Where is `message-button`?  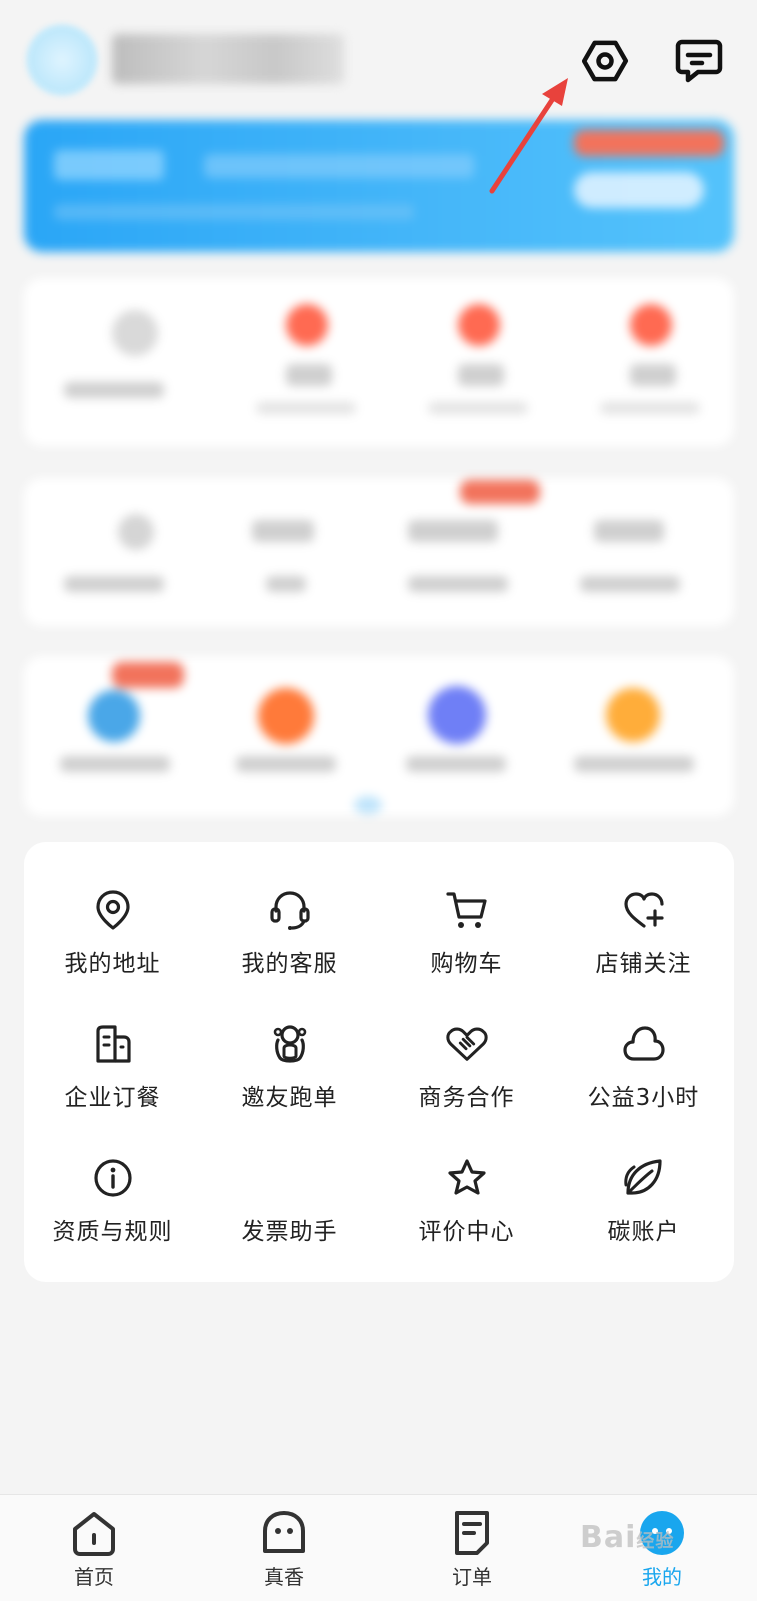 message-button is located at coordinates (699, 61).